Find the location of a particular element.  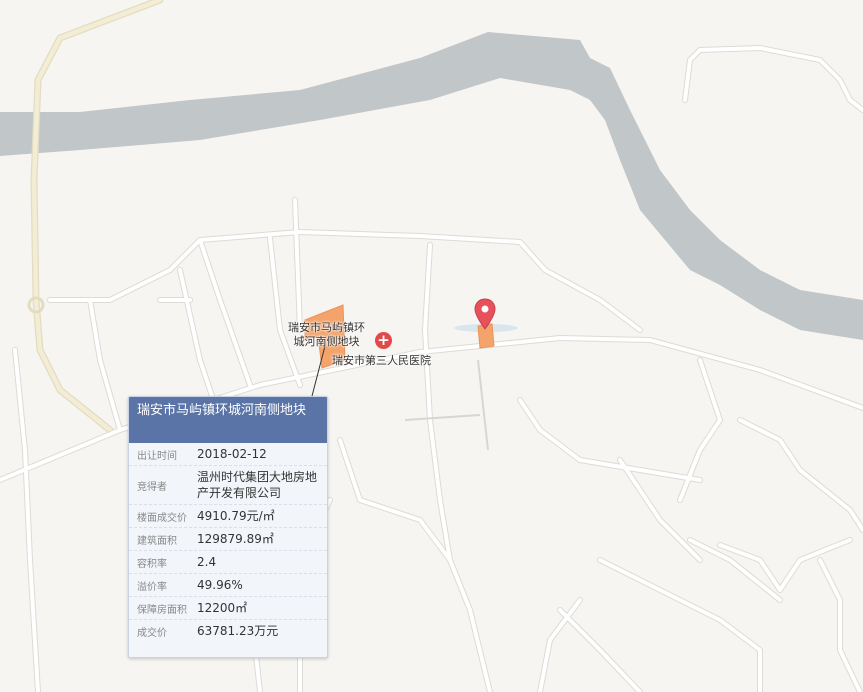

info-row: 溢价率 49.96% is located at coordinates (228, 585).